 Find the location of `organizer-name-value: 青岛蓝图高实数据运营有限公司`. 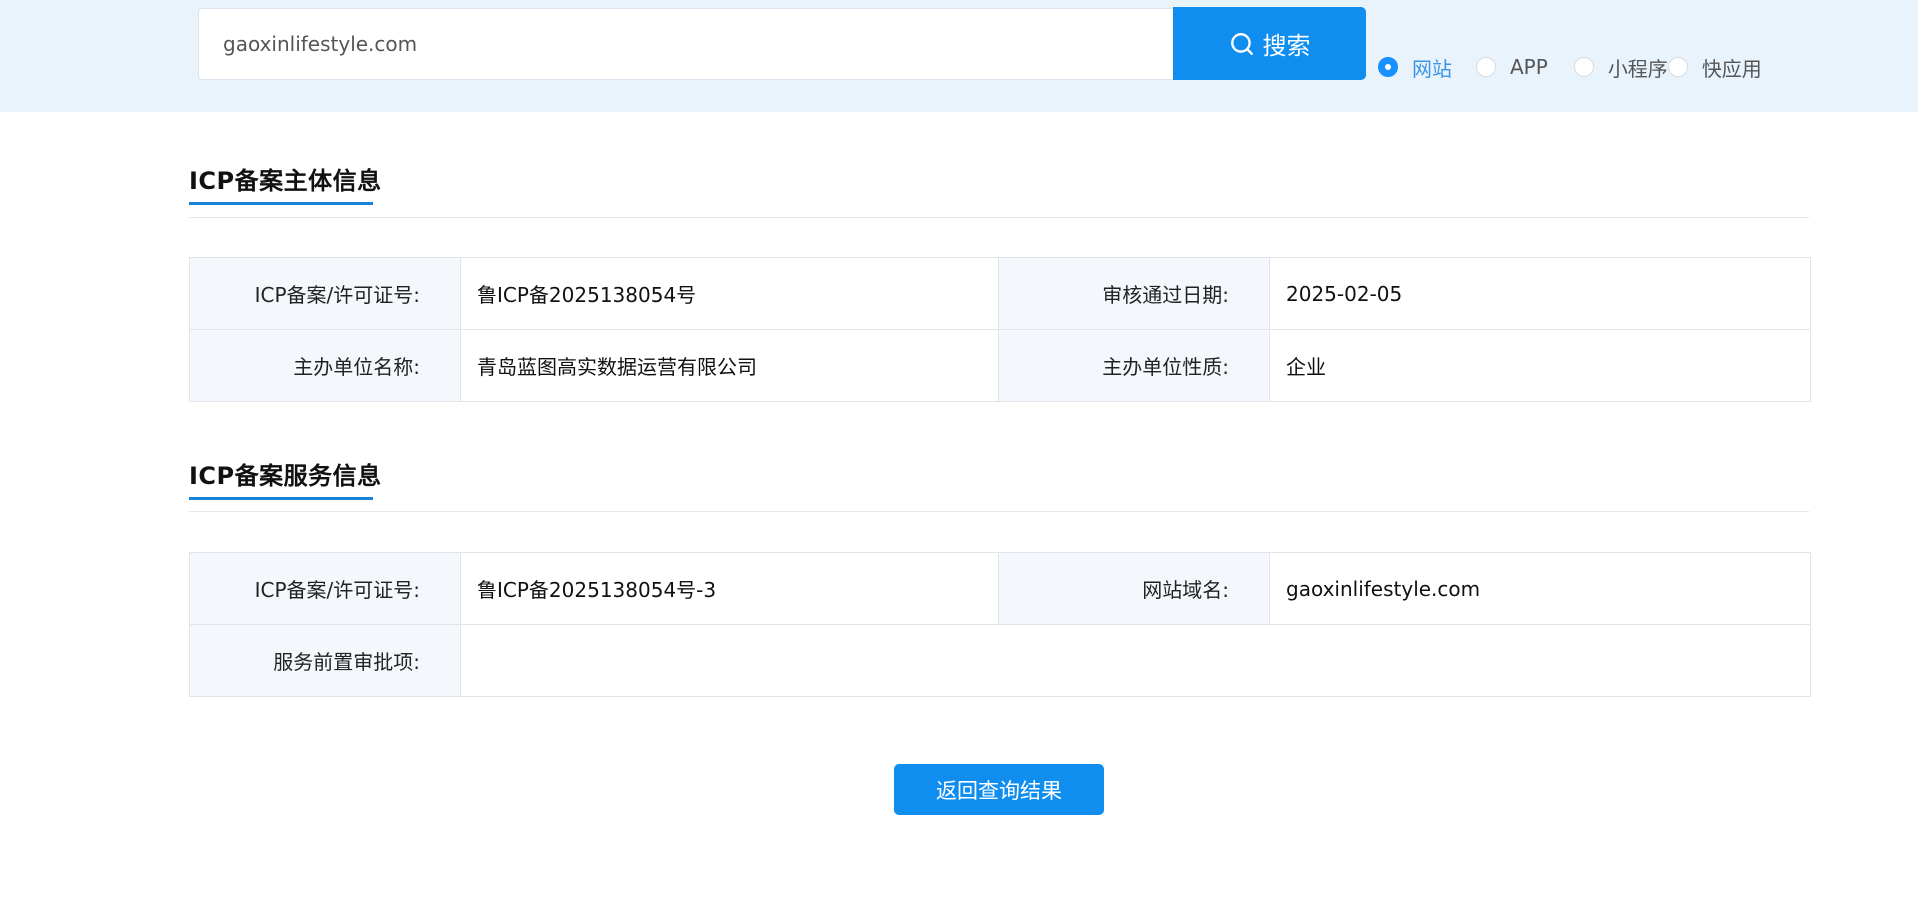

organizer-name-value: 青岛蓝图高实数据运营有限公司 is located at coordinates (729, 365).